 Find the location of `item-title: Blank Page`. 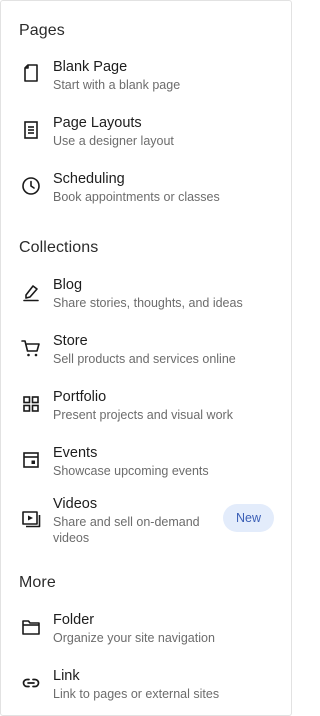

item-title: Blank Page is located at coordinates (90, 67).